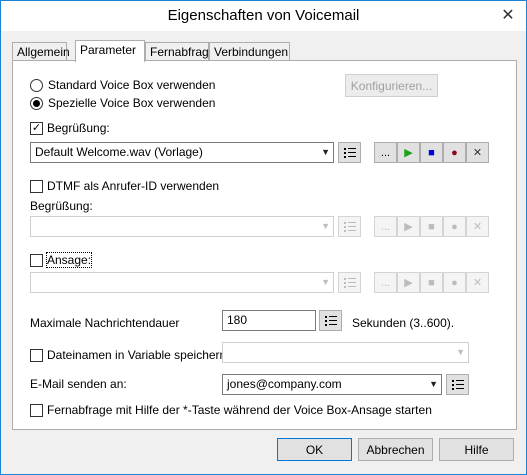  Describe the element at coordinates (269, 320) in the screenshot. I see `max-duration-input: 180` at that location.